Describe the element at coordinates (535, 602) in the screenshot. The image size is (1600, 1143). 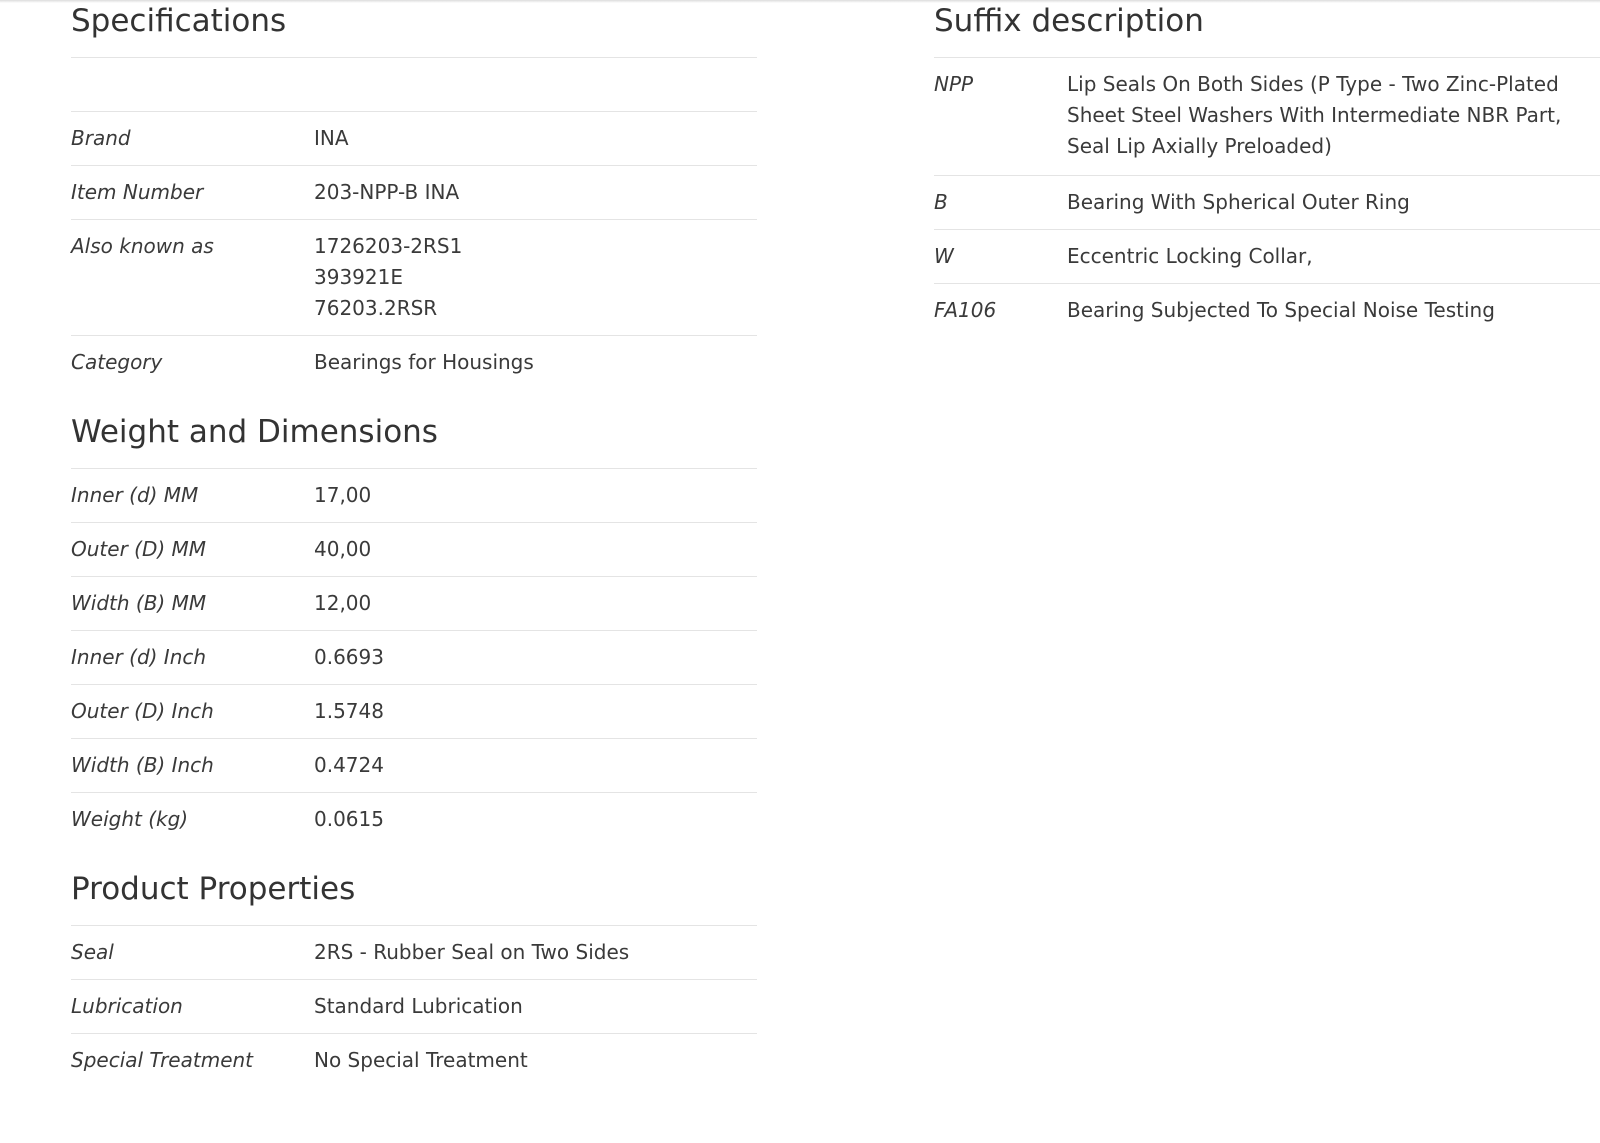
I see `dim-value: 12,00` at that location.